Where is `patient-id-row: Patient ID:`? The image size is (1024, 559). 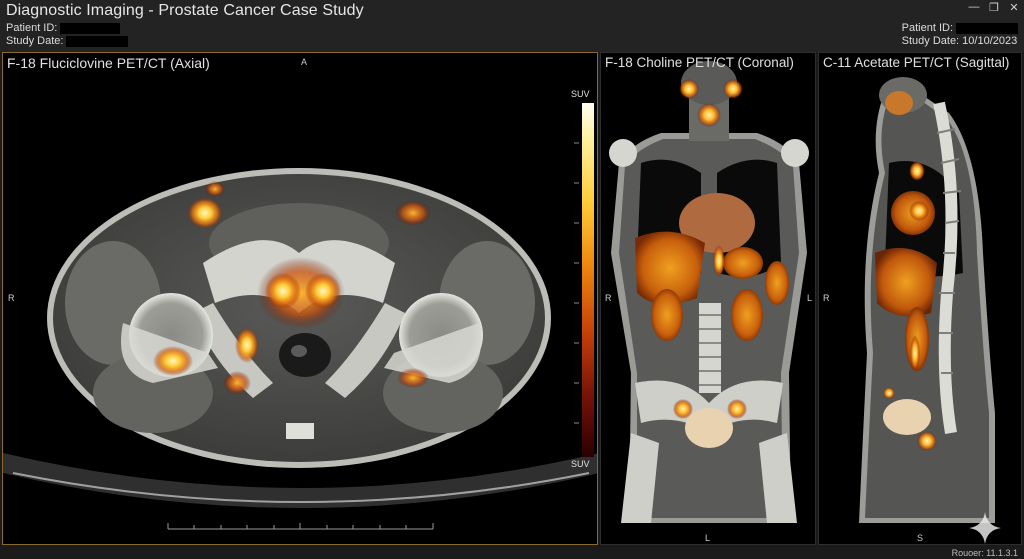 patient-id-row: Patient ID: is located at coordinates (67, 28).